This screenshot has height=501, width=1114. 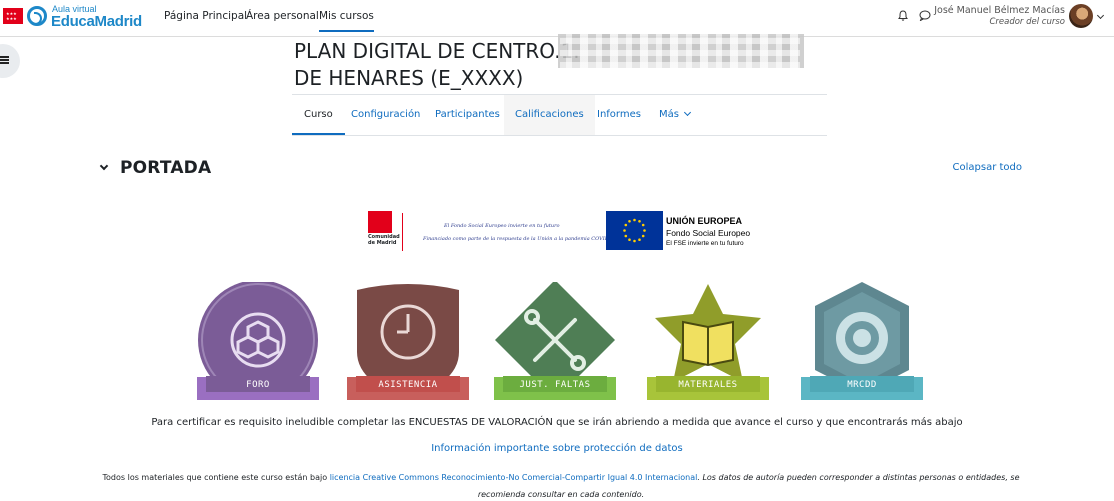 I want to click on section-title: PORTADA, so click(x=165, y=168).